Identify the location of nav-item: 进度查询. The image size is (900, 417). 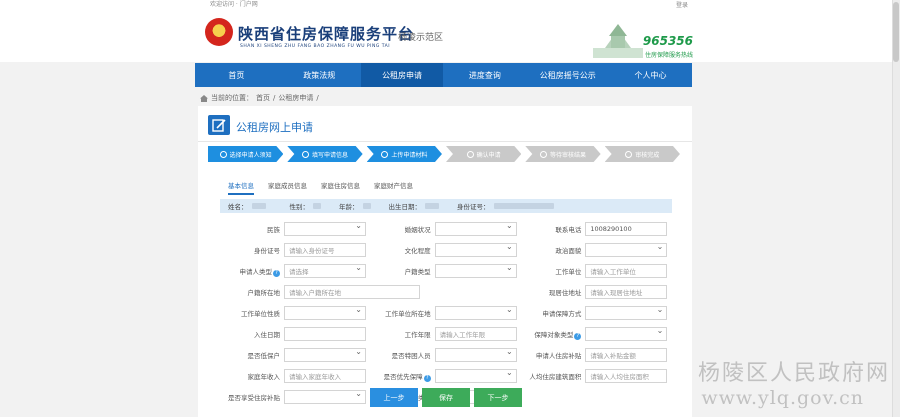
(484, 75).